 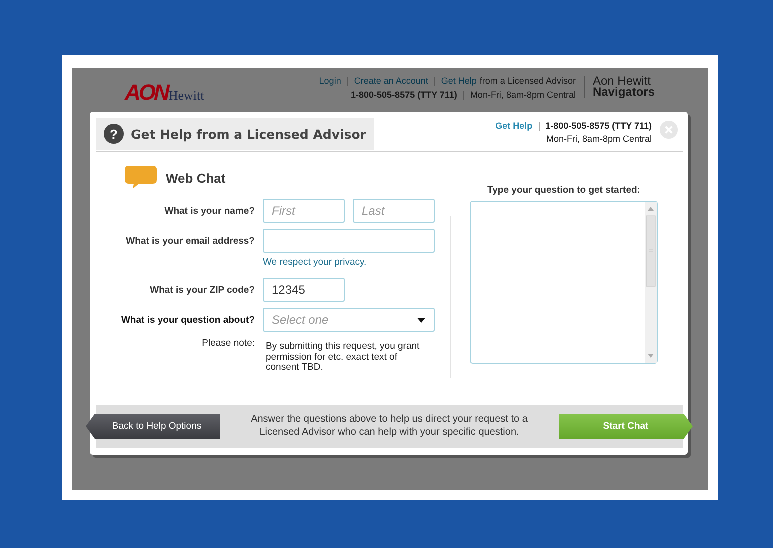 I want to click on footer-message: Answer the questions above to help us direct your request to a Licensed Advisor who can help with your specific question., so click(x=389, y=426).